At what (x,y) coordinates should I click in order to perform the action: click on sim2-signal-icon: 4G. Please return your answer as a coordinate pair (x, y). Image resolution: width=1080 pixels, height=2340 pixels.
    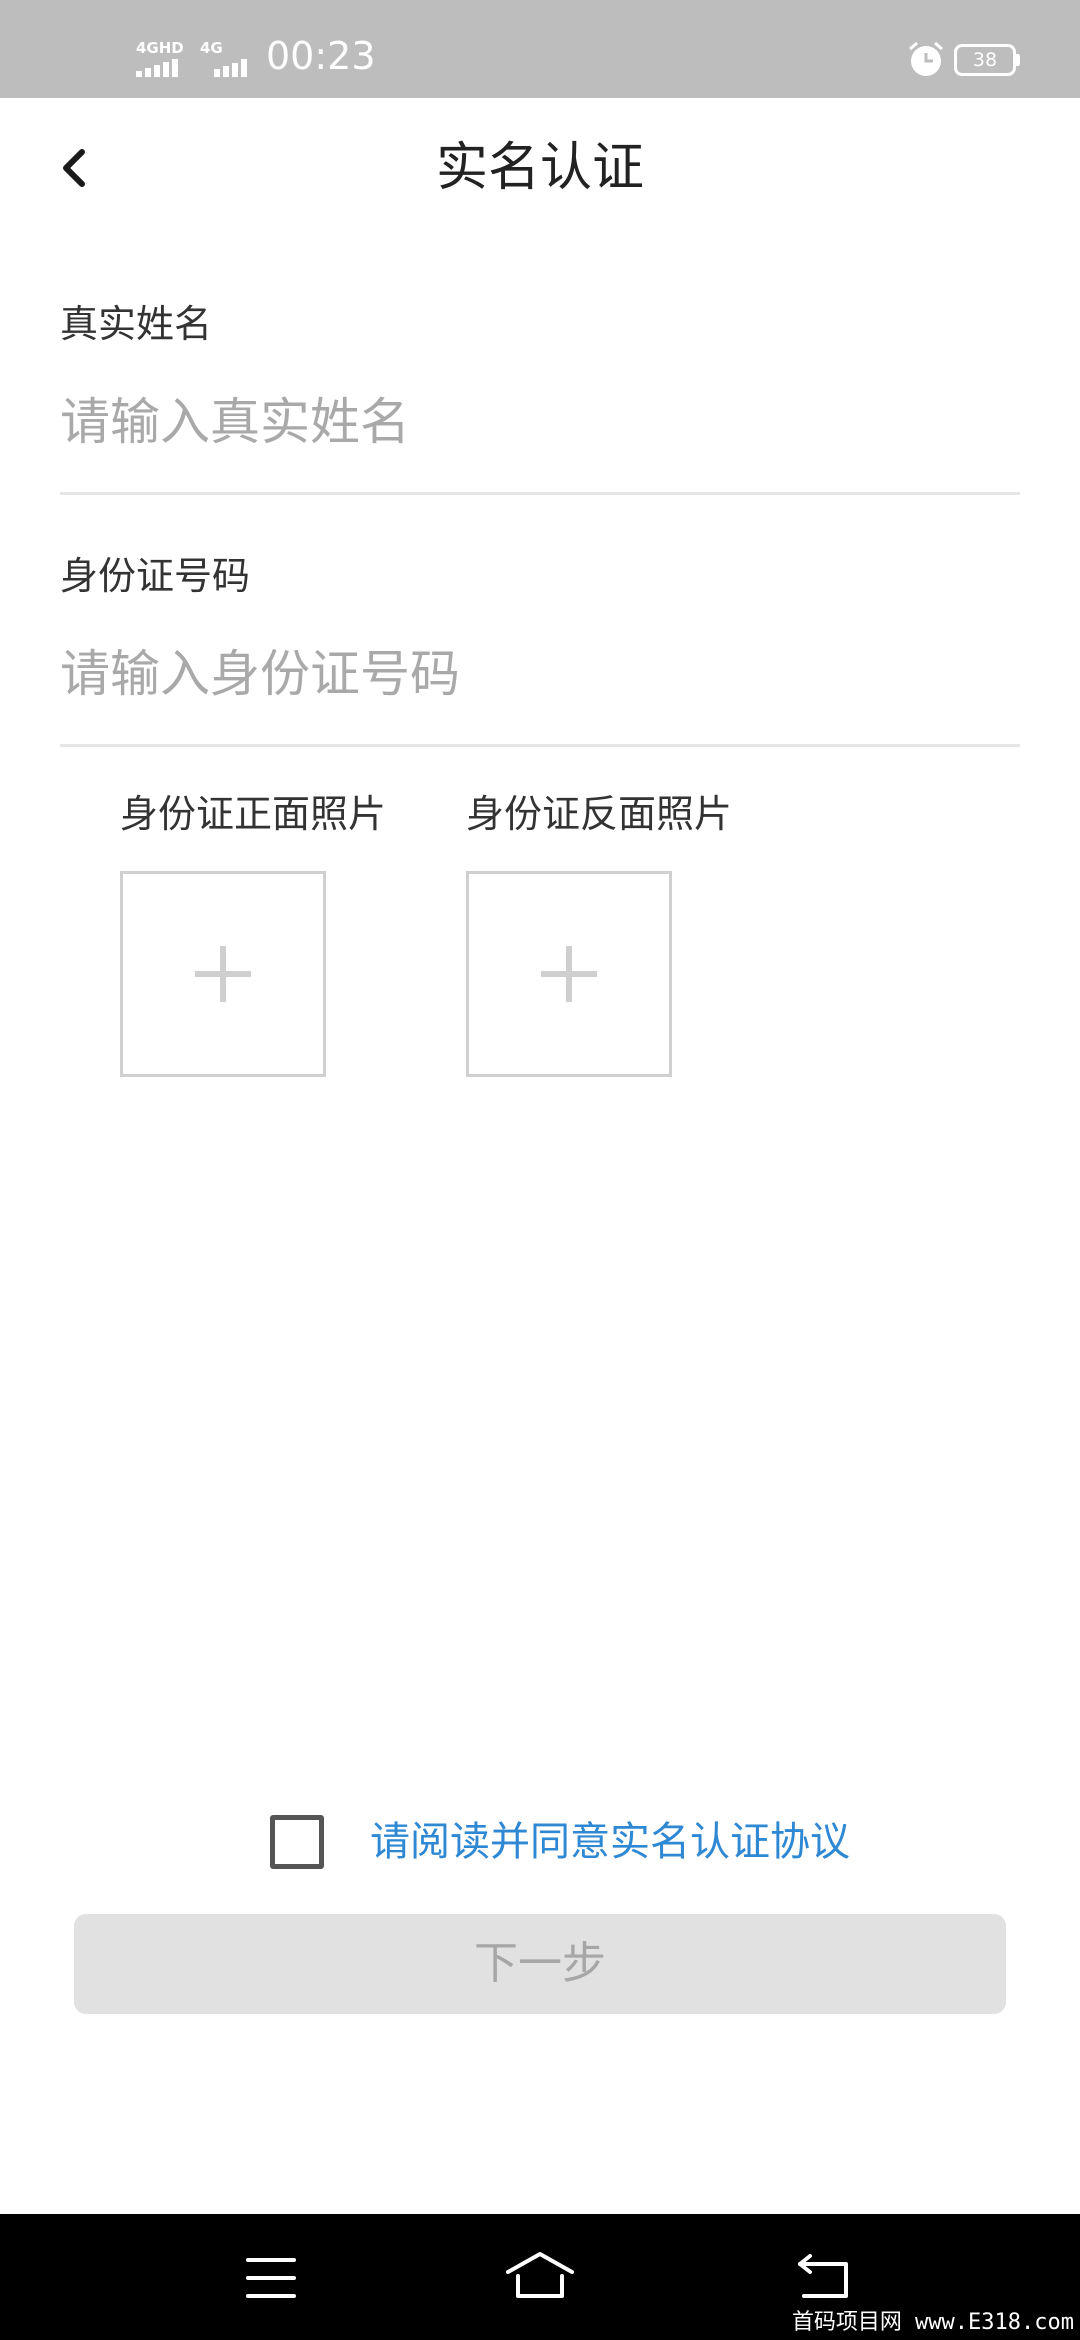
    Looking at the image, I should click on (228, 59).